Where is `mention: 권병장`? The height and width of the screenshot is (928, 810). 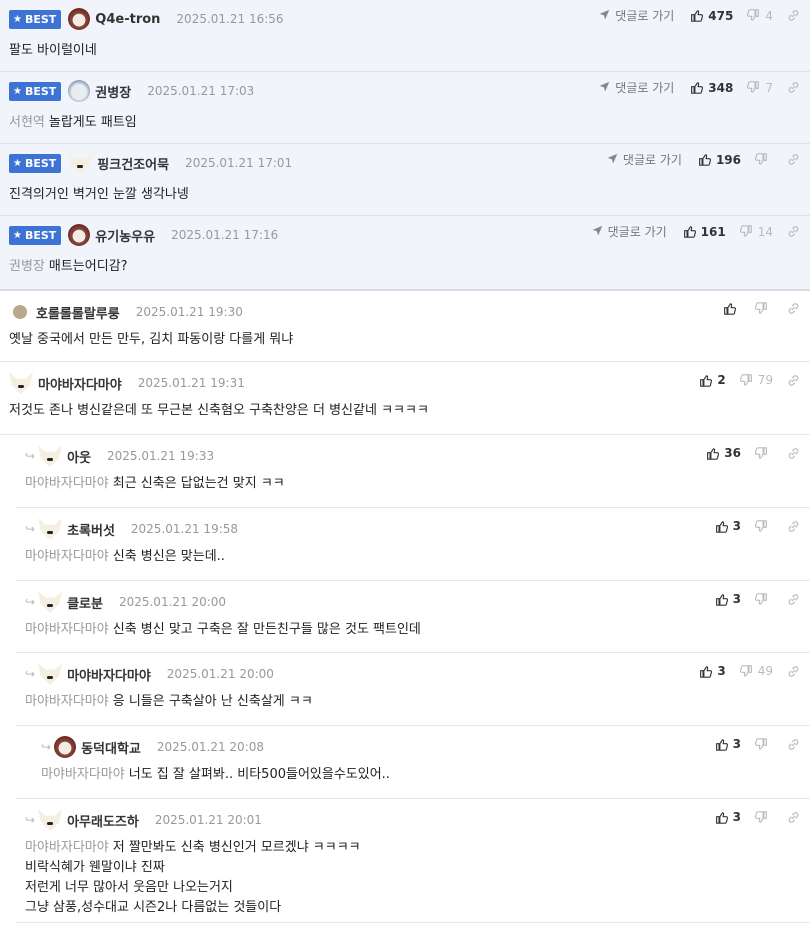 mention: 권병장 is located at coordinates (27, 266).